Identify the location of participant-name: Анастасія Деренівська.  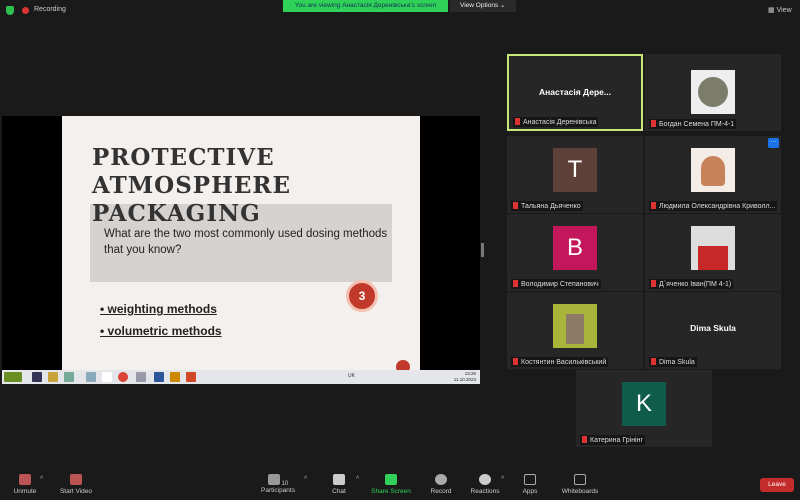
(556, 122).